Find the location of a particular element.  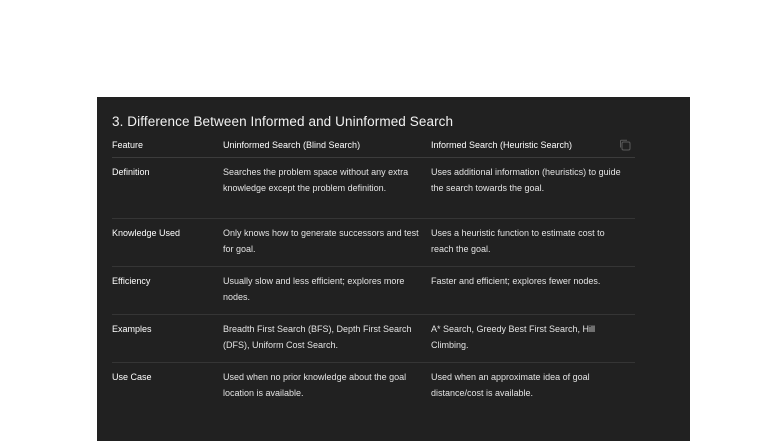

column-header-feature: Feature is located at coordinates (167, 146).